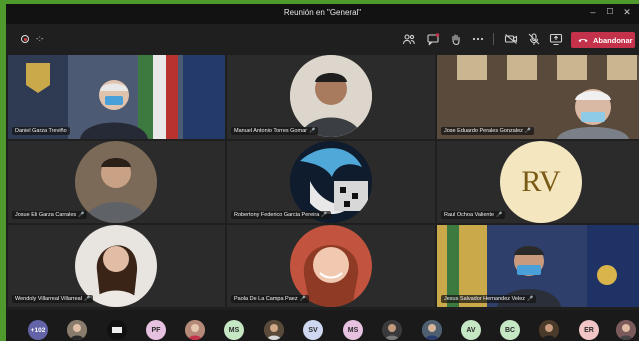 Image resolution: width=639 pixels, height=341 pixels. I want to click on participant-name: Jose Eduardo Perales Gonzalez 🎤, so click(488, 131).